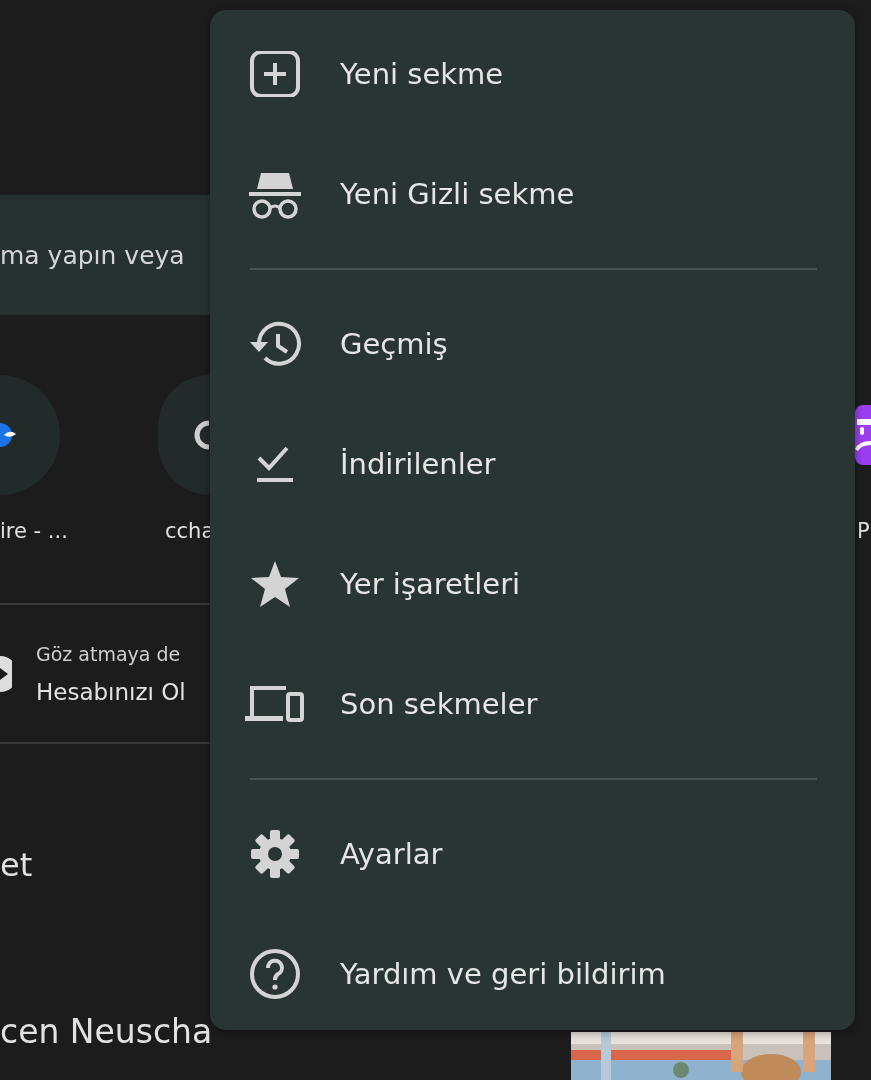 The width and height of the screenshot is (871, 1080). I want to click on history-icon, so click(275, 344).